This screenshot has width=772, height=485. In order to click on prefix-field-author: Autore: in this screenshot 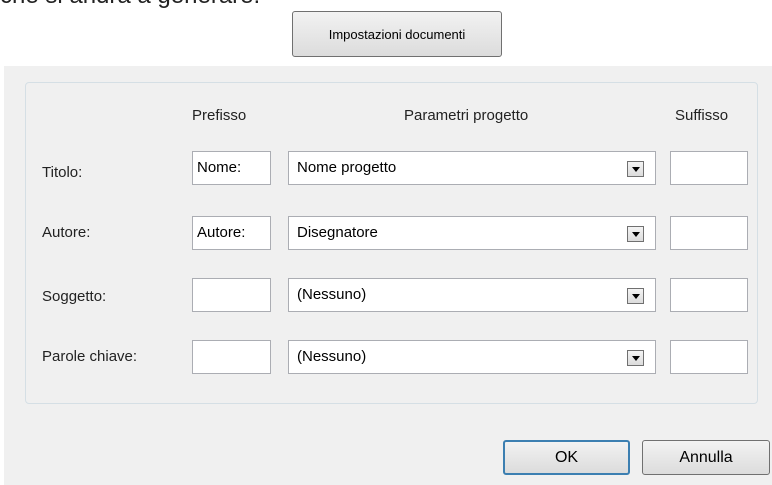, I will do `click(231, 233)`.